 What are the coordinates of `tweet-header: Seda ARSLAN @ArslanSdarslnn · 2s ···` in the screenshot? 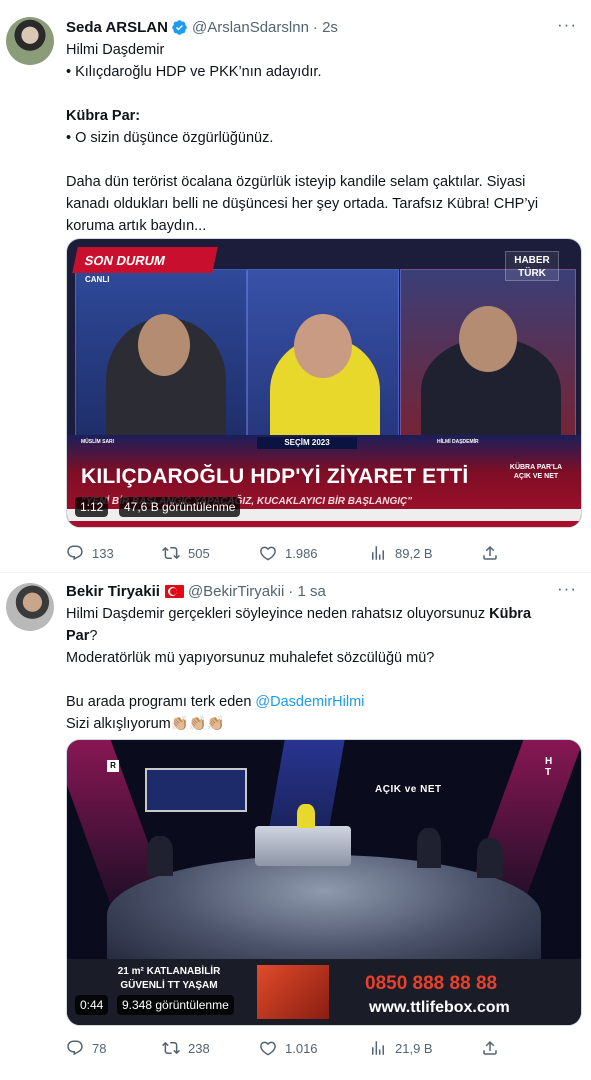 It's located at (321, 26).